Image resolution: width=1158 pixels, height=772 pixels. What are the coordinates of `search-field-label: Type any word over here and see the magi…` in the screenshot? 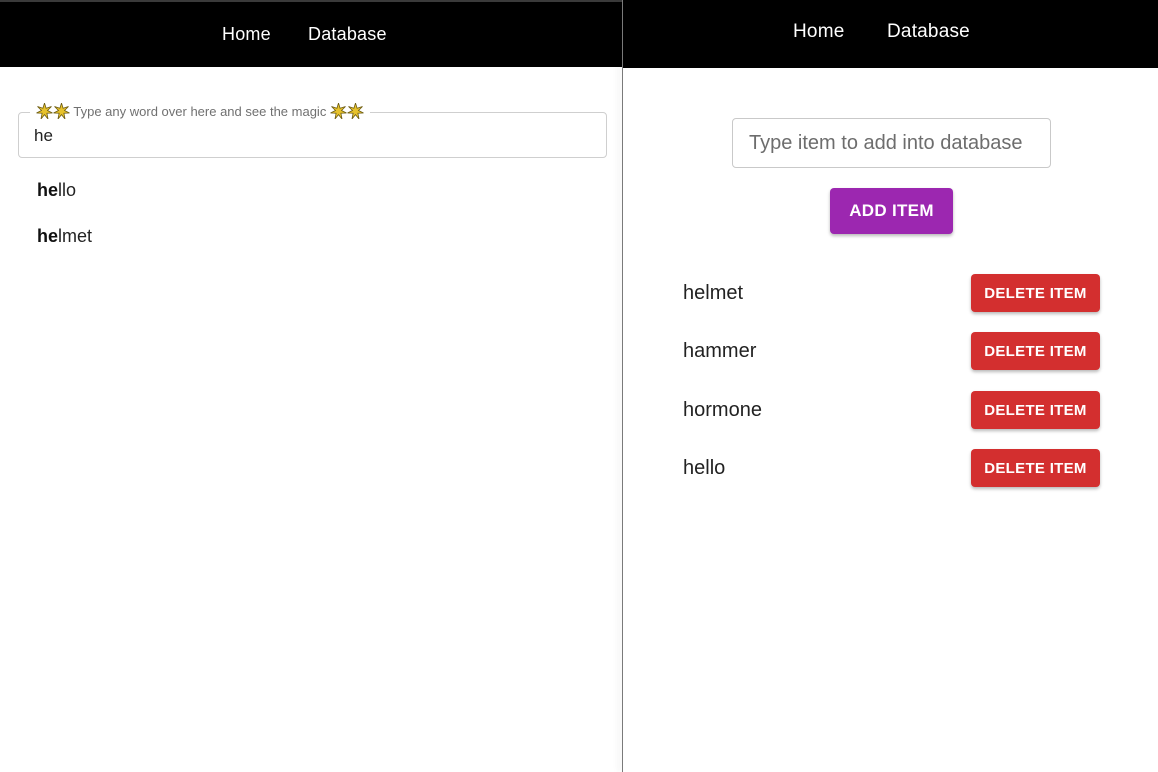 It's located at (200, 112).